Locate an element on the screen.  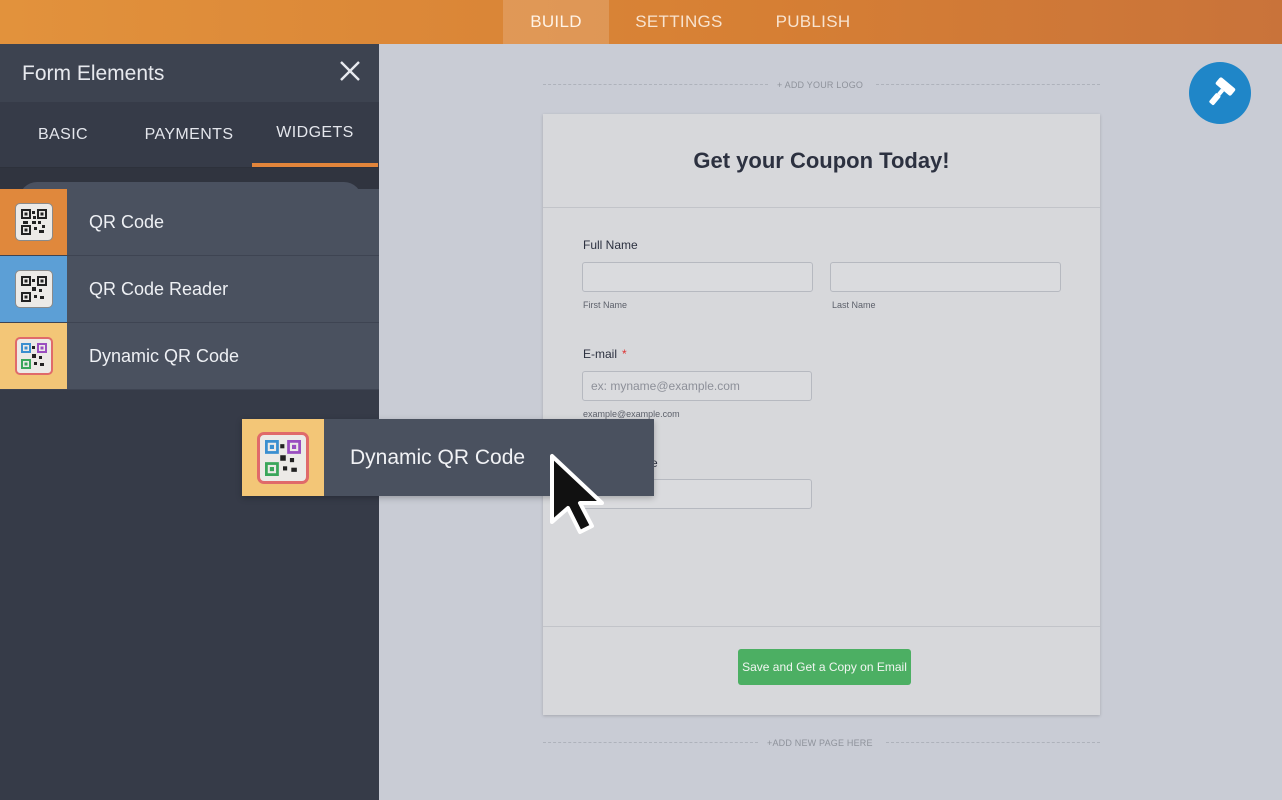
top-bar: BUILD SETTINGS PUBLISH is located at coordinates (641, 22).